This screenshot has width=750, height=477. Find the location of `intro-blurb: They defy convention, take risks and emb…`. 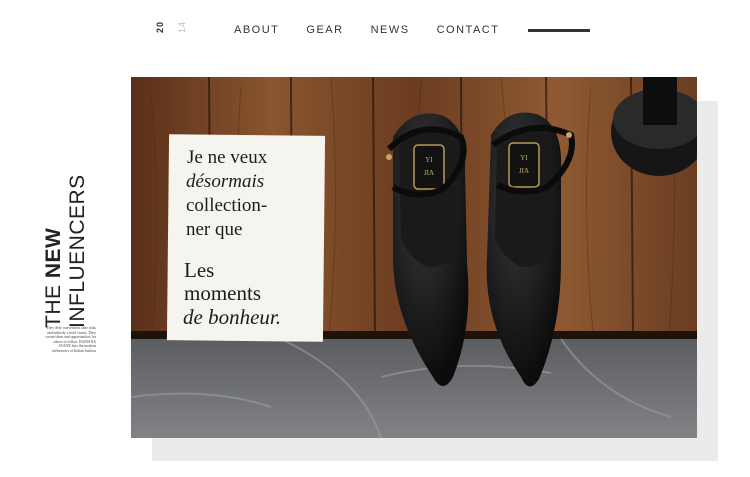

intro-blurb: They defy convention, take risks and emb… is located at coordinates (70, 339).